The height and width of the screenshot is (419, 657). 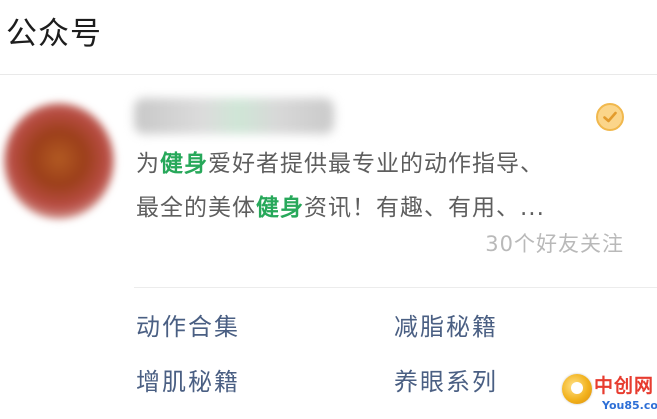 I want to click on account-avatar, so click(x=59, y=161).